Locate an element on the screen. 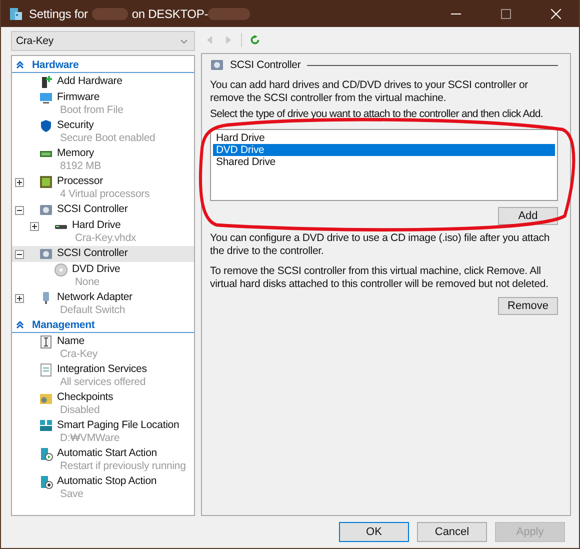  tree-item: Security Secure Boot enabled is located at coordinates (103, 132).